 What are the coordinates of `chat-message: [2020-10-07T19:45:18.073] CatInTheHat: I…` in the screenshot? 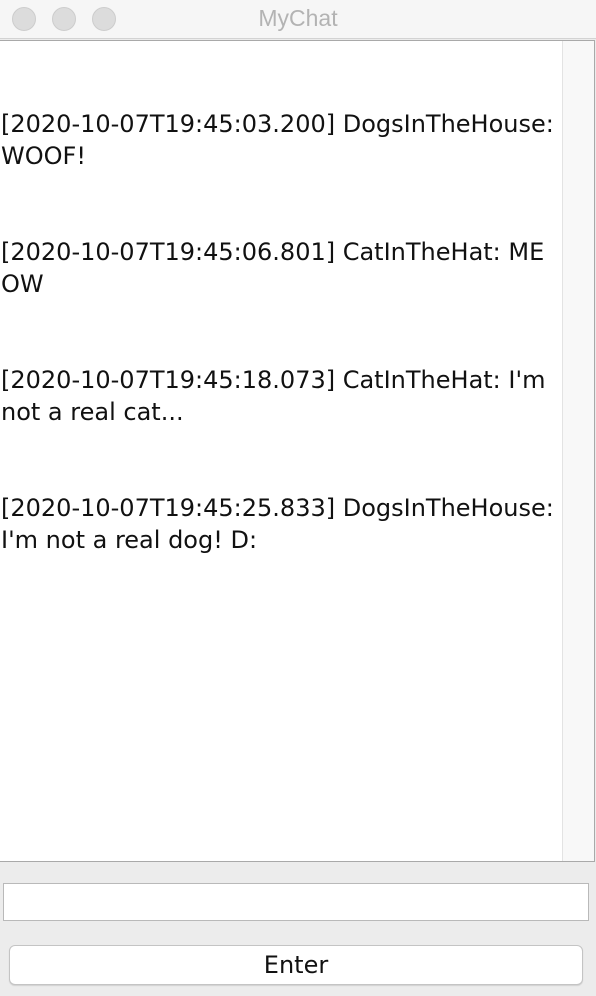 It's located at (277, 396).